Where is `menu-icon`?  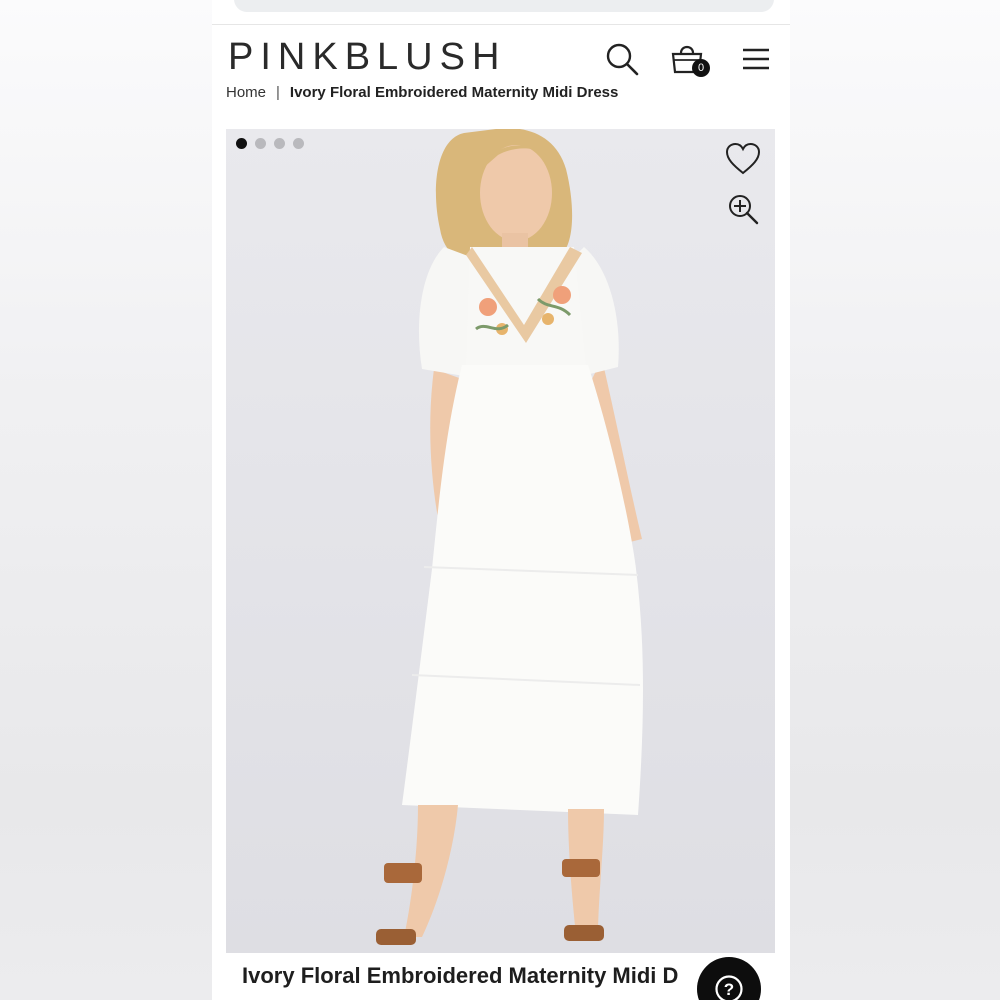
menu-icon is located at coordinates (756, 59).